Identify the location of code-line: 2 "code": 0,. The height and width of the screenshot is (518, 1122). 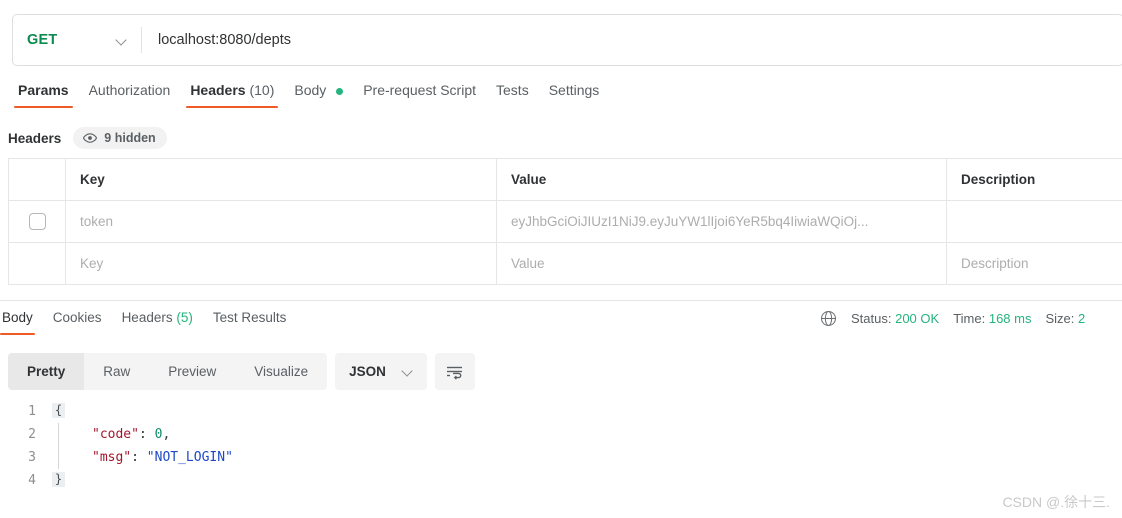
(565, 434).